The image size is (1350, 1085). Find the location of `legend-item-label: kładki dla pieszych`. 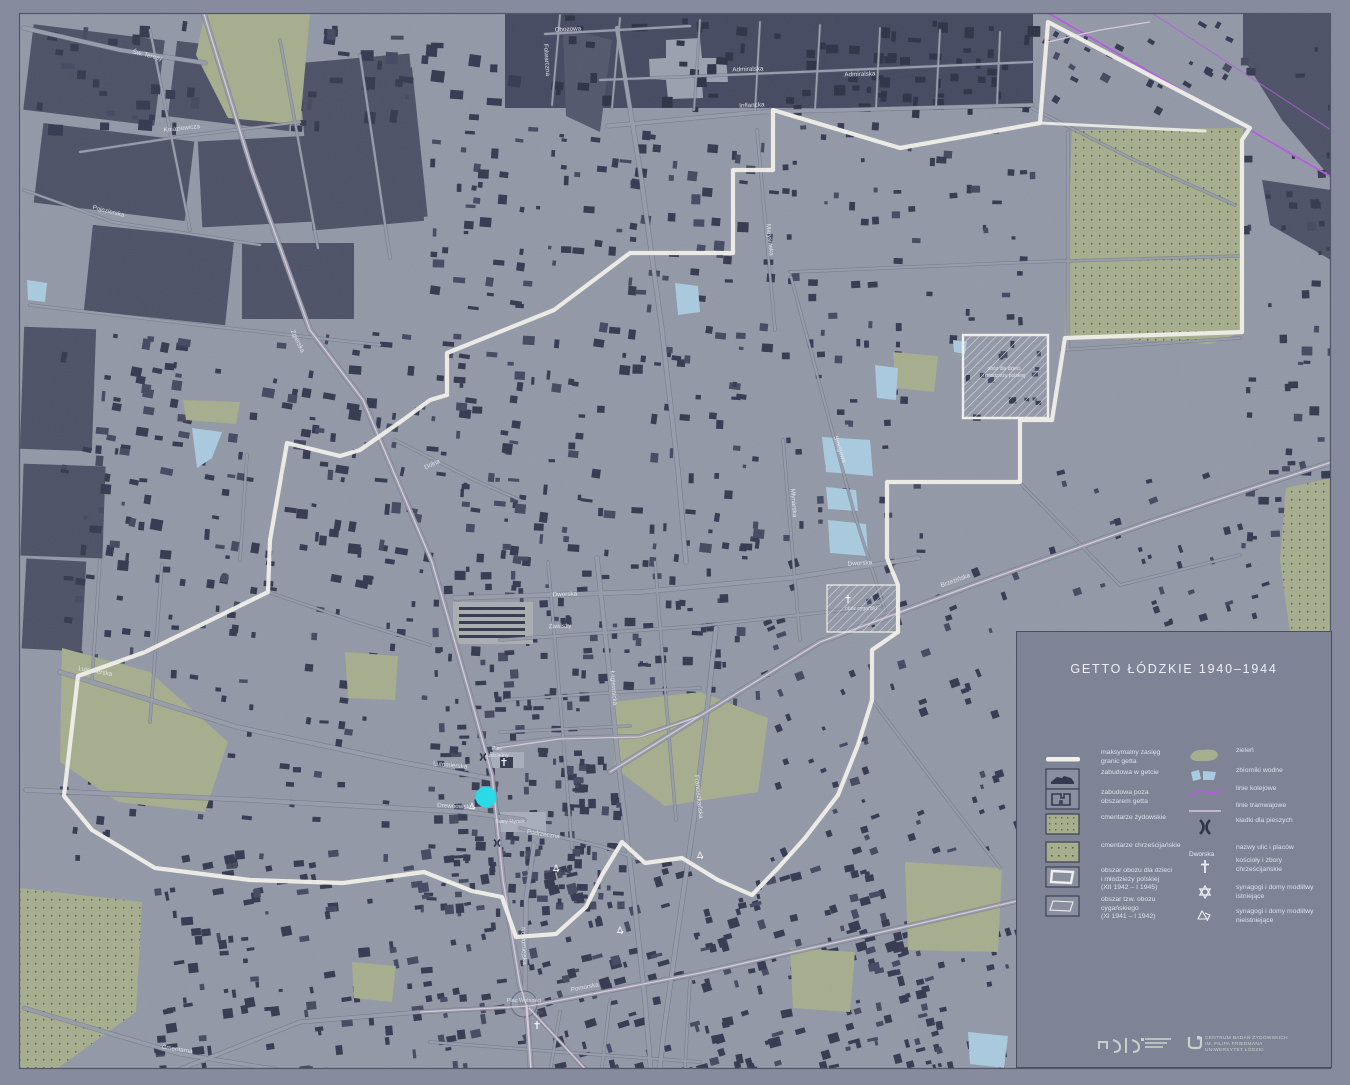

legend-item-label: kładki dla pieszych is located at coordinates (1264, 820).